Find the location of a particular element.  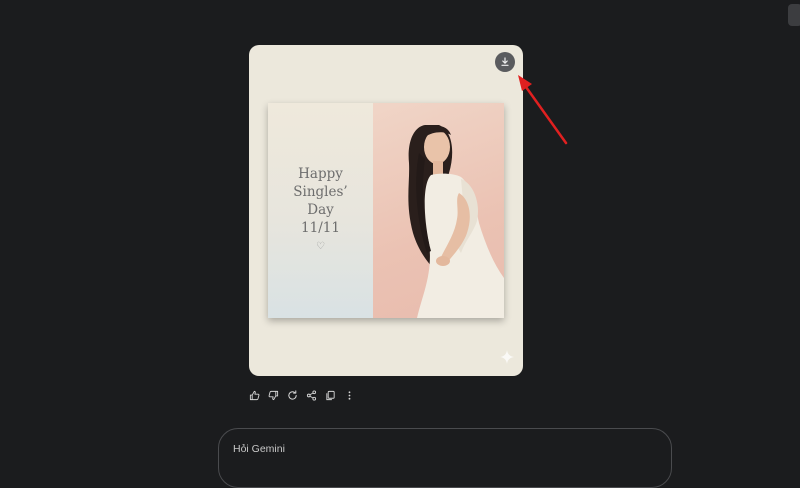

gemini-sparkle-icon is located at coordinates (507, 357).